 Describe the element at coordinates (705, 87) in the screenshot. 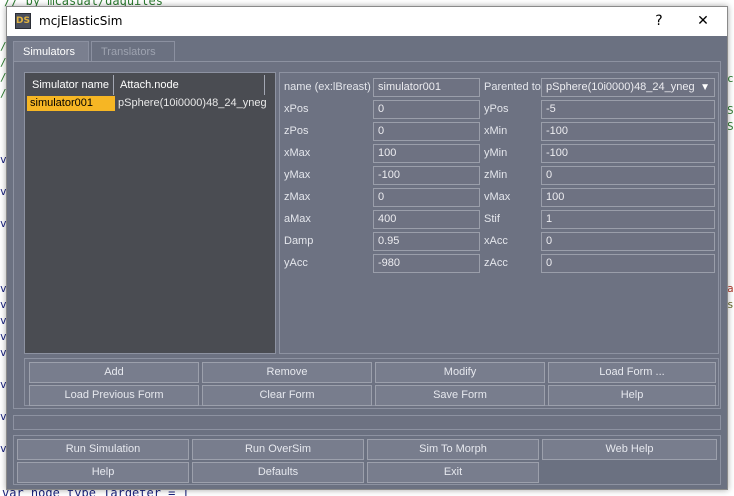

I see `dropdown-arrow-icon: ▼` at that location.